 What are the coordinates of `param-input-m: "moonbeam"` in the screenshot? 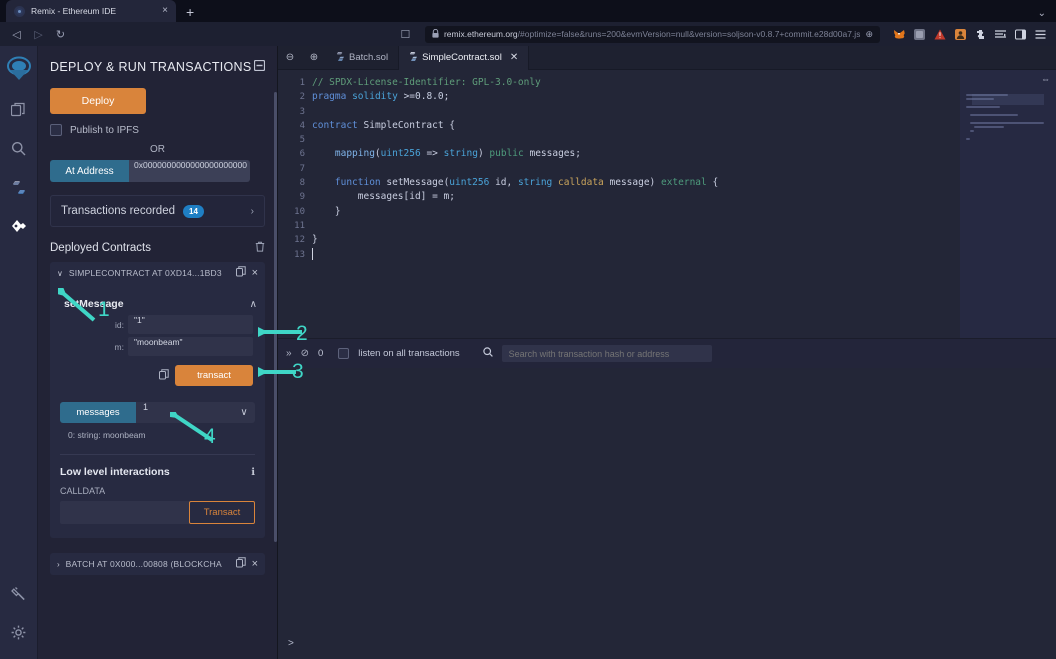 It's located at (190, 346).